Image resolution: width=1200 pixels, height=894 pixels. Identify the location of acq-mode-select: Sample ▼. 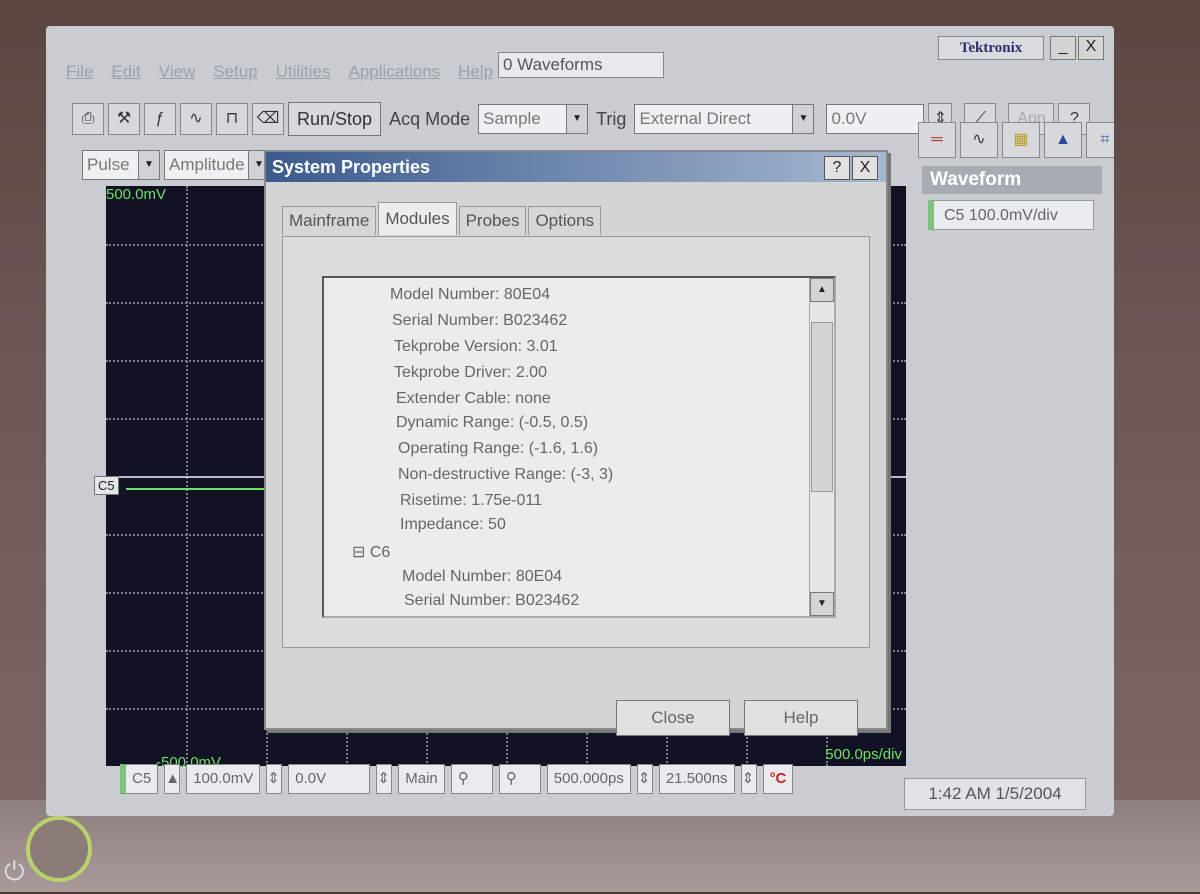
(533, 119).